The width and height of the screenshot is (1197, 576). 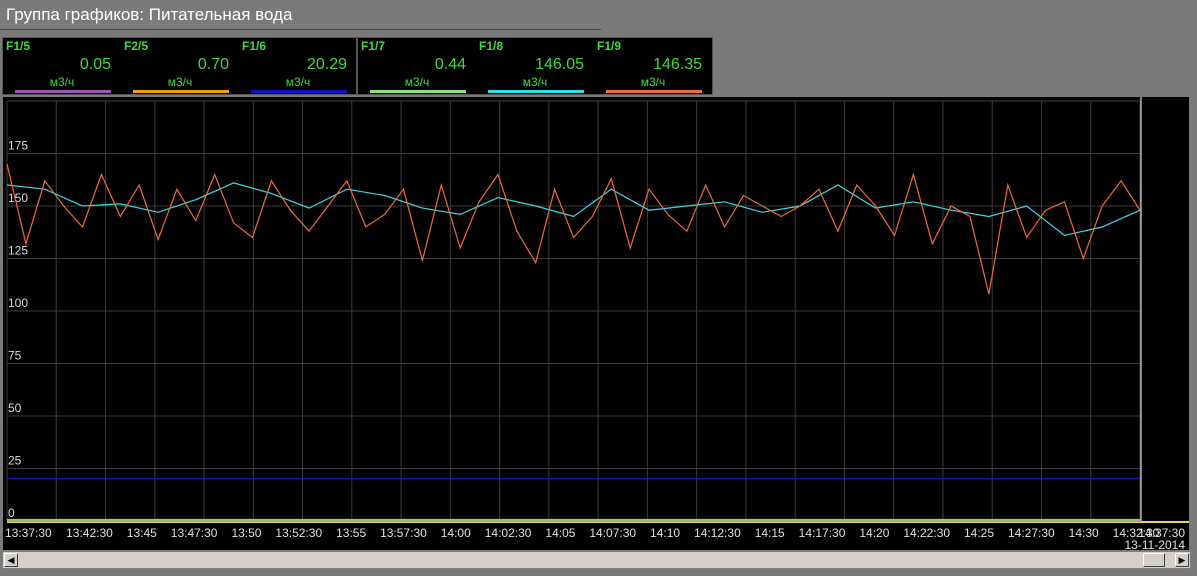 I want to click on tag-name: F1/5, so click(x=18, y=46).